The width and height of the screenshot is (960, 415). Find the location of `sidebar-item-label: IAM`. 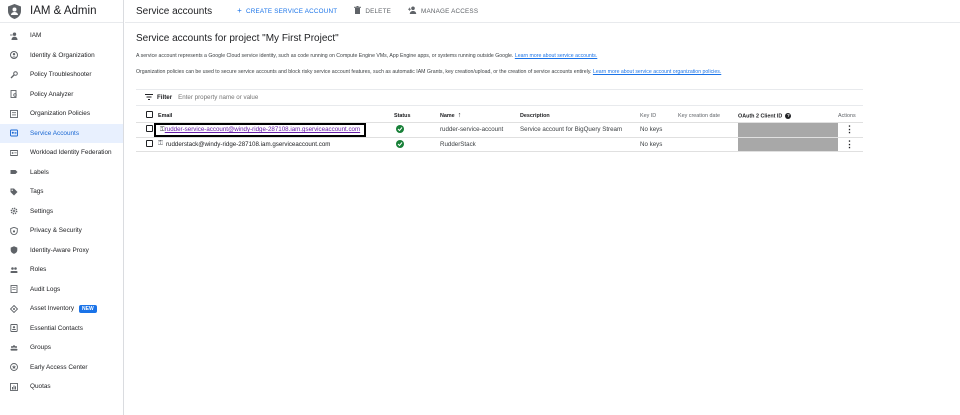

sidebar-item-label: IAM is located at coordinates (36, 36).